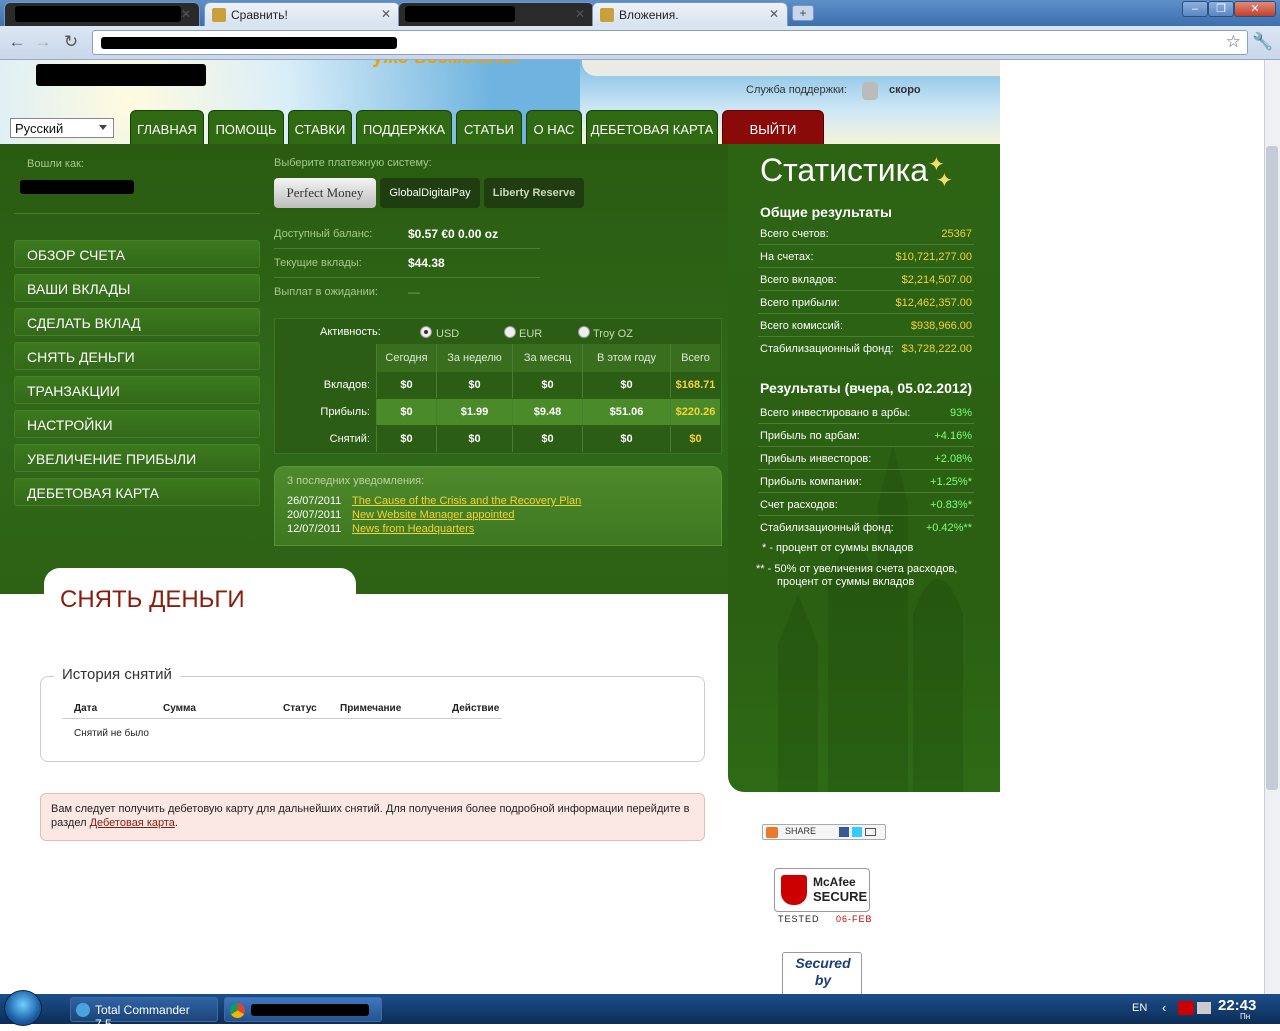  I want to click on stat-label: Прибыль по арбам:, so click(810, 436).